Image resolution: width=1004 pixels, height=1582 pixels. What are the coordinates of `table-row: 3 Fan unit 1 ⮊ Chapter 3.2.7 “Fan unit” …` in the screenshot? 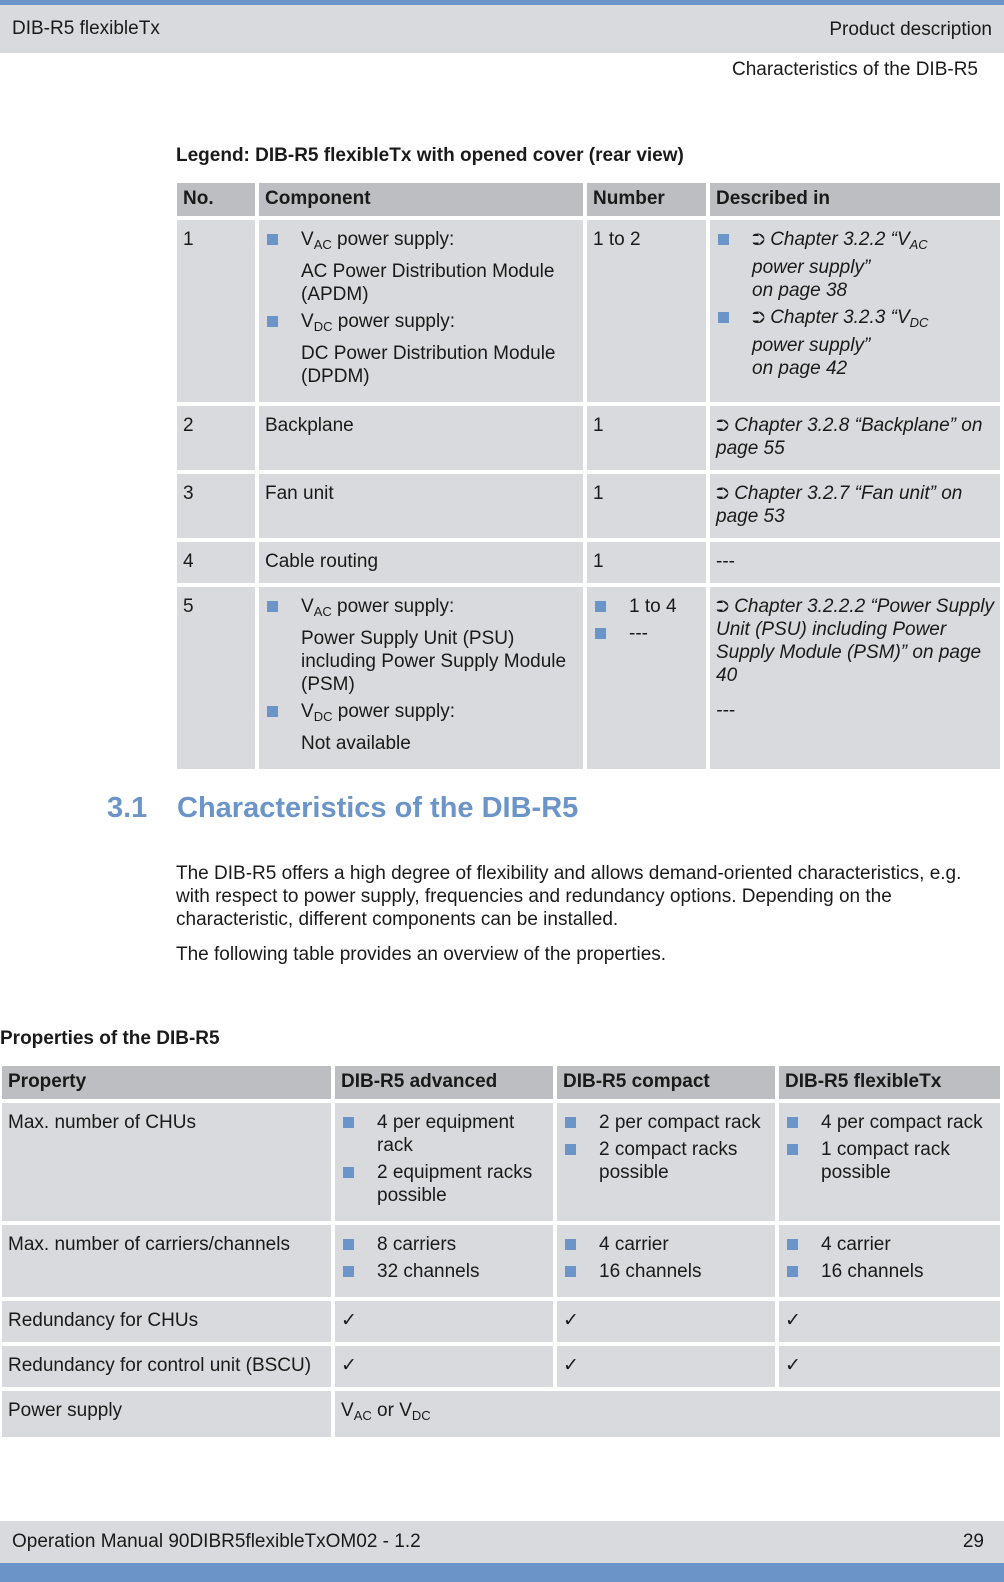 It's located at (588, 506).